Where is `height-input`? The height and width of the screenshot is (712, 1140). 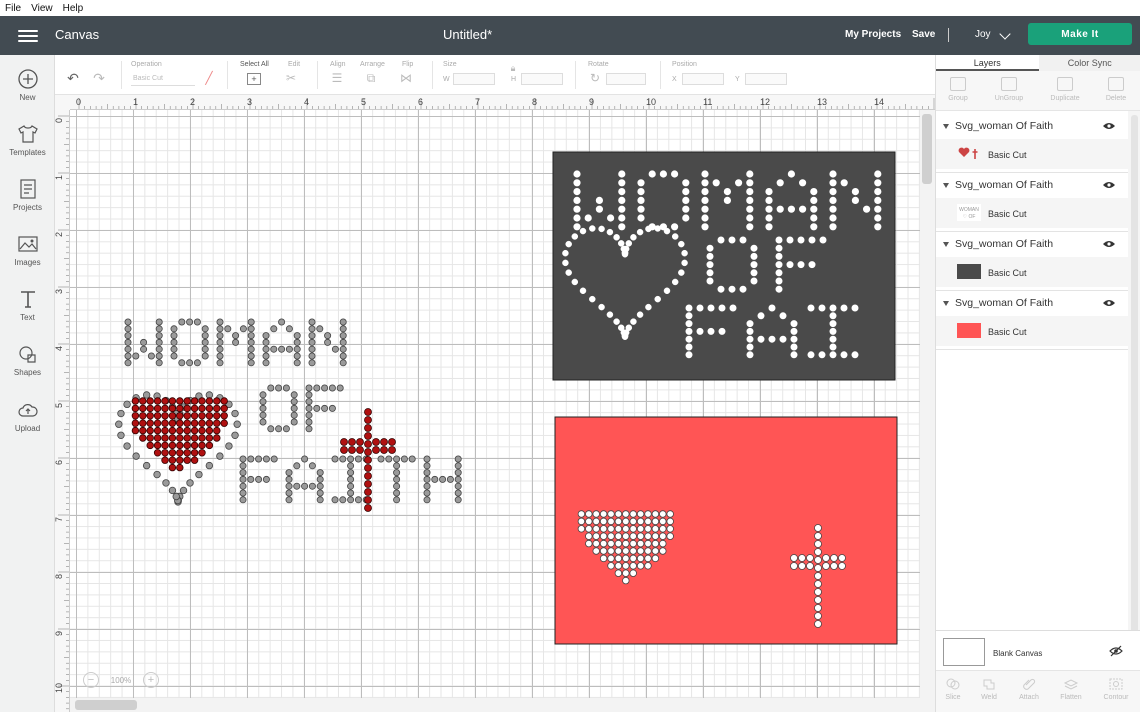
height-input is located at coordinates (542, 79).